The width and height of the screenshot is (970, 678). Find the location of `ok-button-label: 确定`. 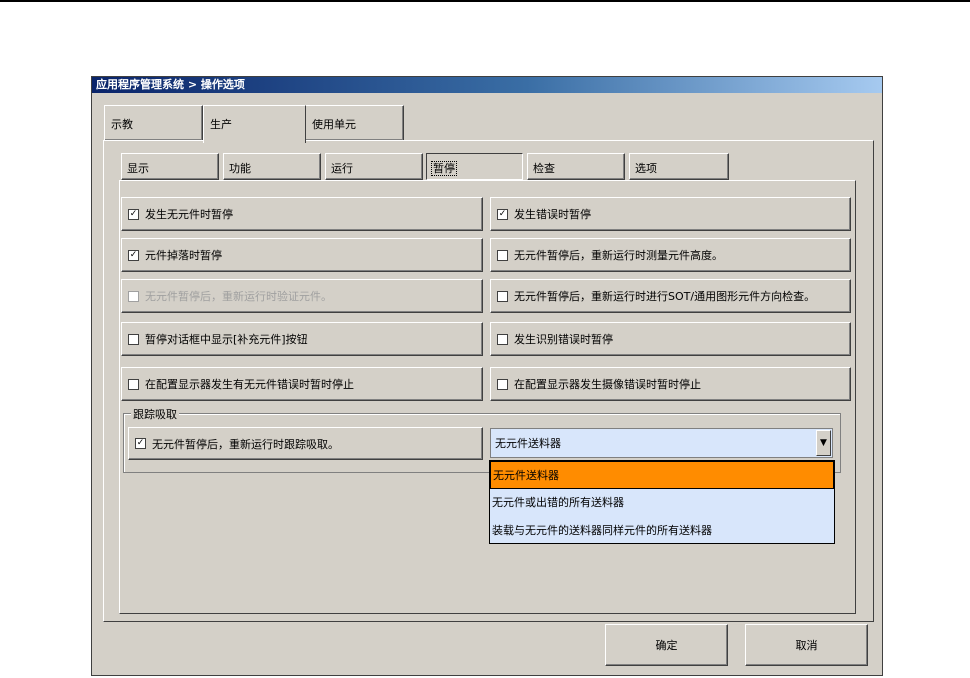

ok-button-label: 确定 is located at coordinates (666, 645).